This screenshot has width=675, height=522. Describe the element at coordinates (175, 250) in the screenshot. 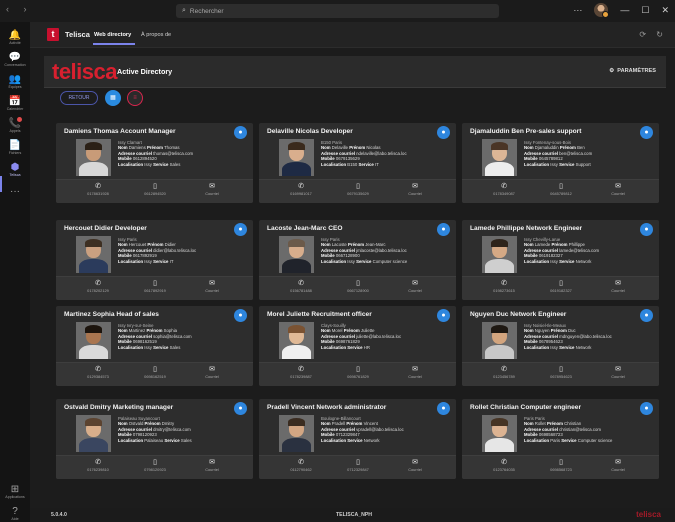

I see `contact-email: didier@labo.telisca.loc` at that location.